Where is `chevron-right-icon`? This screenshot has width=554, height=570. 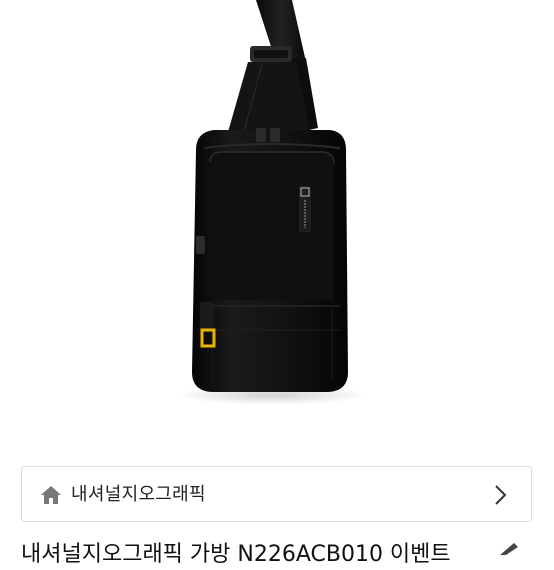 chevron-right-icon is located at coordinates (501, 495).